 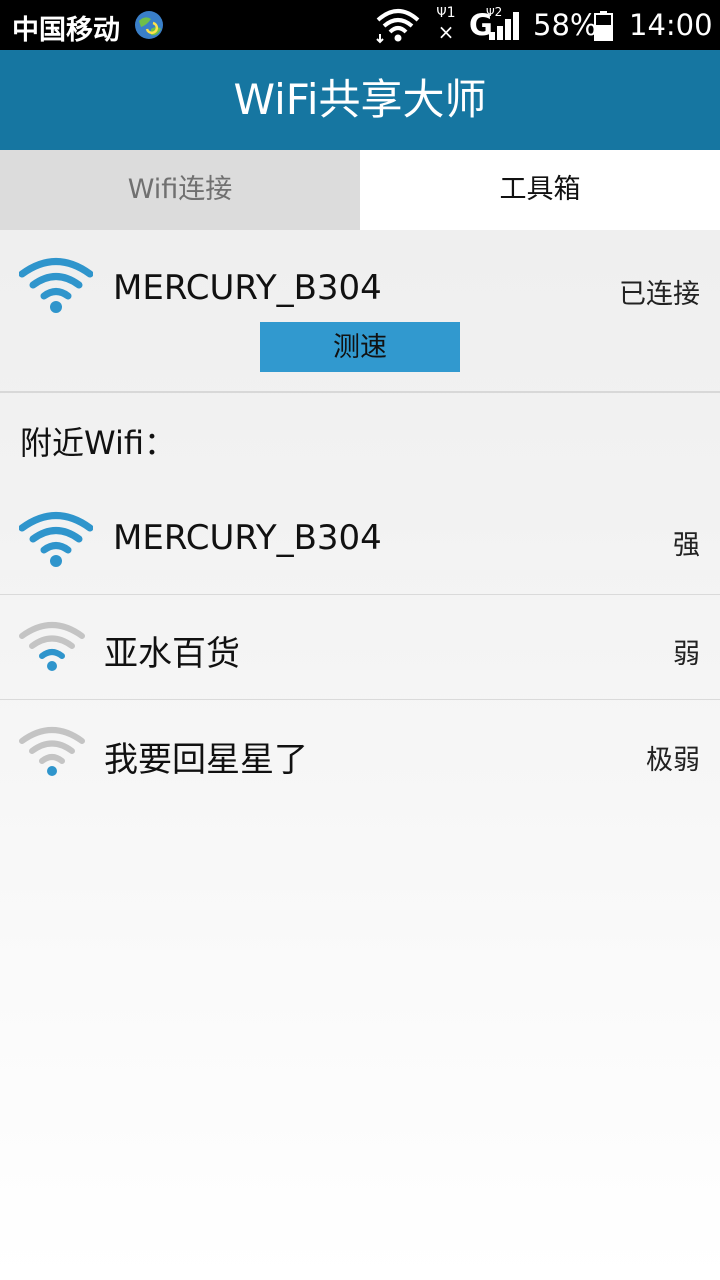 I want to click on nearby-ssid: 亚水百货, so click(x=172, y=654).